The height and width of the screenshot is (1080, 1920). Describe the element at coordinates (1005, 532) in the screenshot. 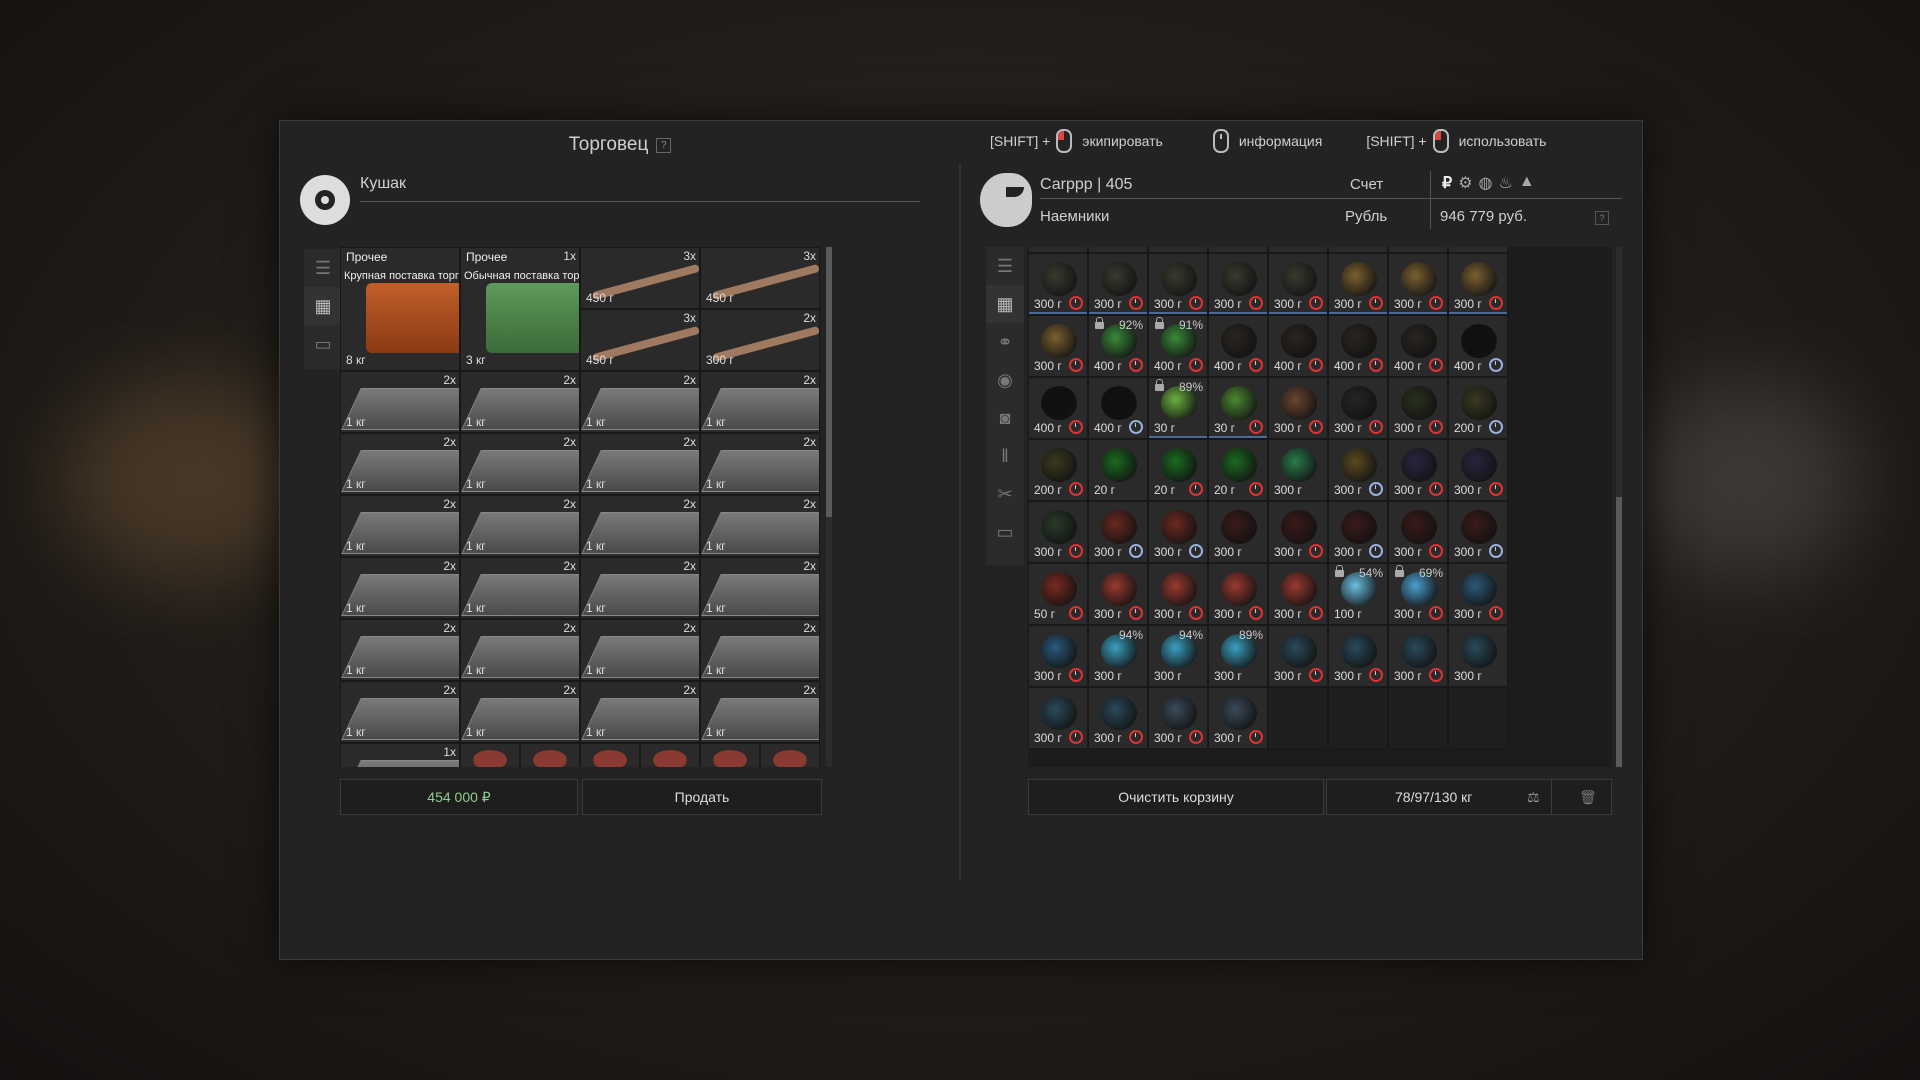

I see `box-icon: ▭` at that location.